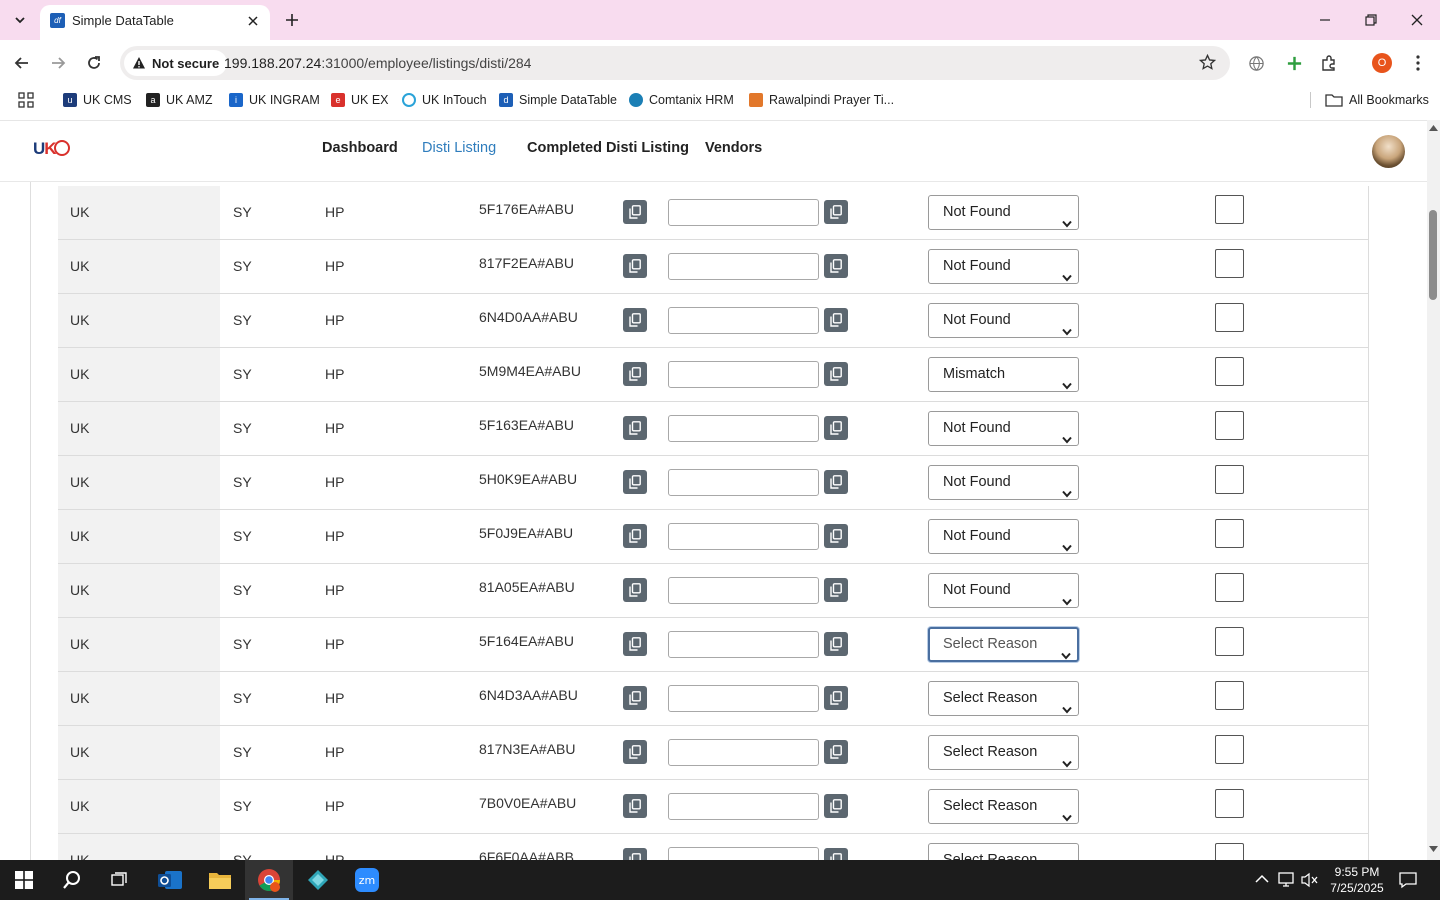 The width and height of the screenshot is (1440, 900). Describe the element at coordinates (269, 880) in the screenshot. I see `taskbar-chrome` at that location.